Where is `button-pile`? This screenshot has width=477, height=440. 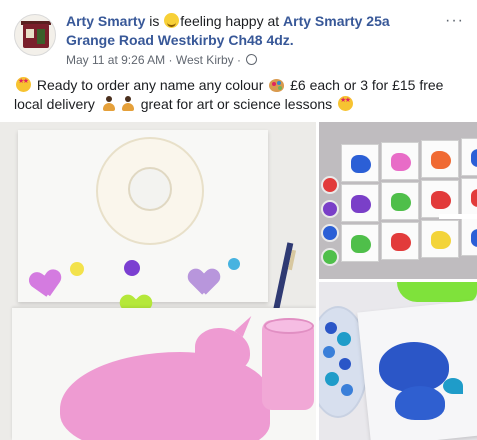
button-pile is located at coordinates (341, 362).